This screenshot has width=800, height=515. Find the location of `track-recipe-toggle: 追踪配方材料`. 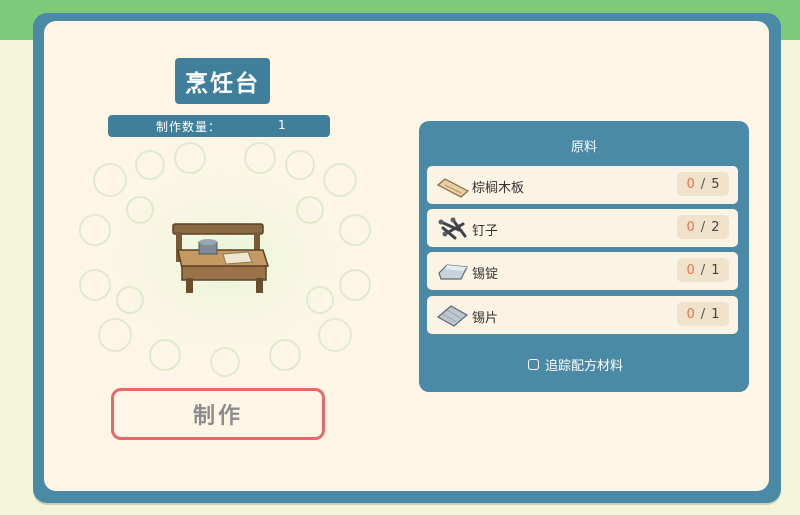

track-recipe-toggle: 追踪配方材料 is located at coordinates (575, 364).